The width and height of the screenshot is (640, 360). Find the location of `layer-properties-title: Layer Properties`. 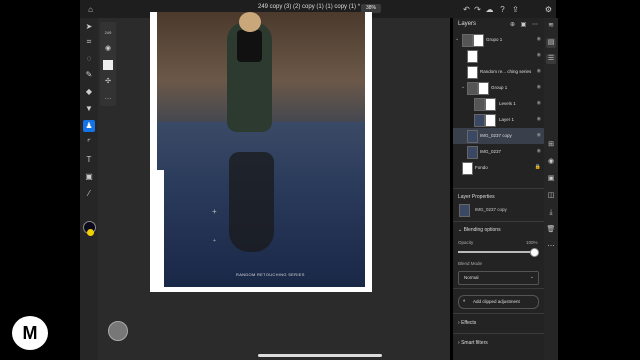

layer-properties-title: Layer Properties is located at coordinates (476, 197).